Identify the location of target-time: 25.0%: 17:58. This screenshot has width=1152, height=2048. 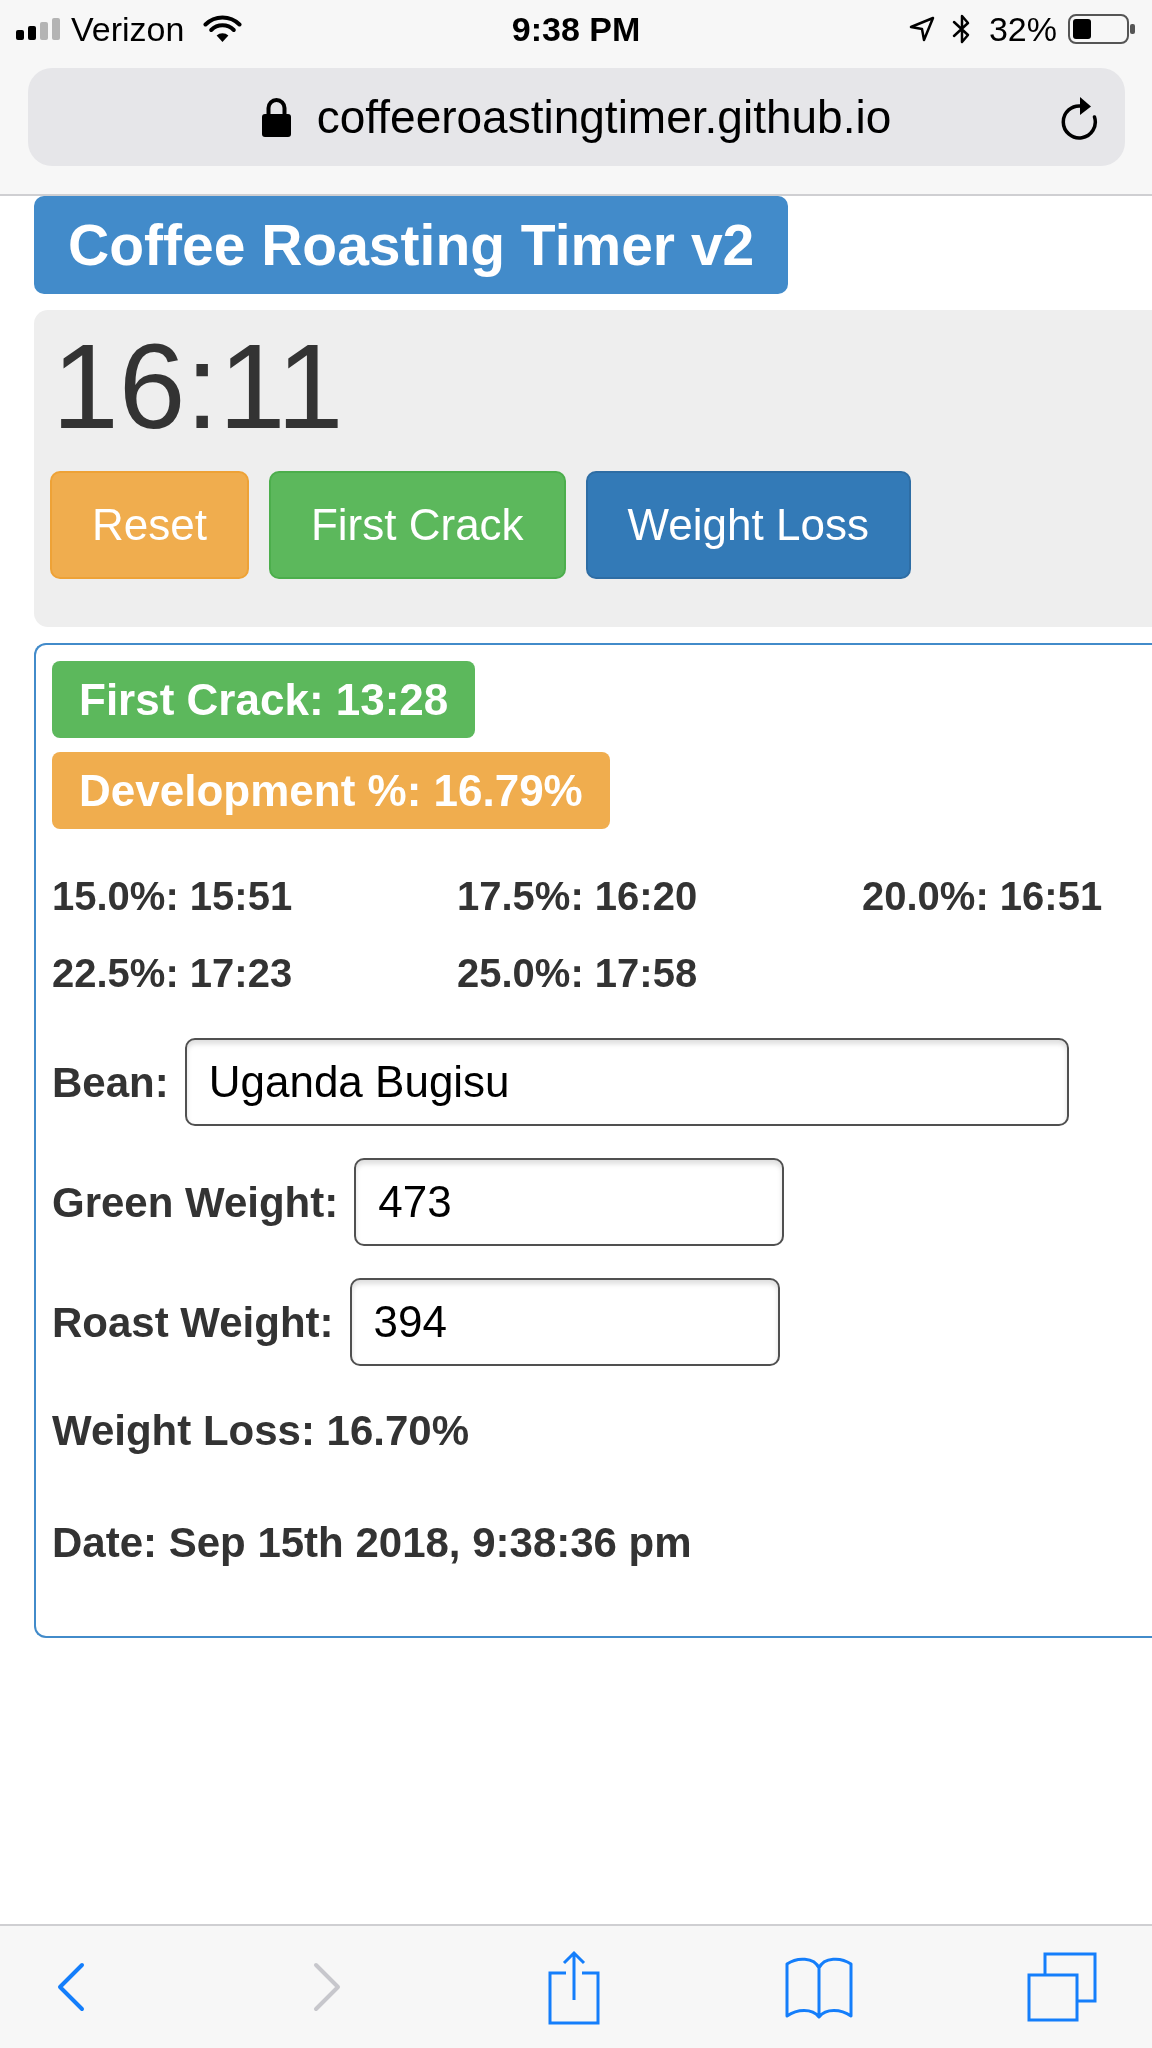
(577, 973).